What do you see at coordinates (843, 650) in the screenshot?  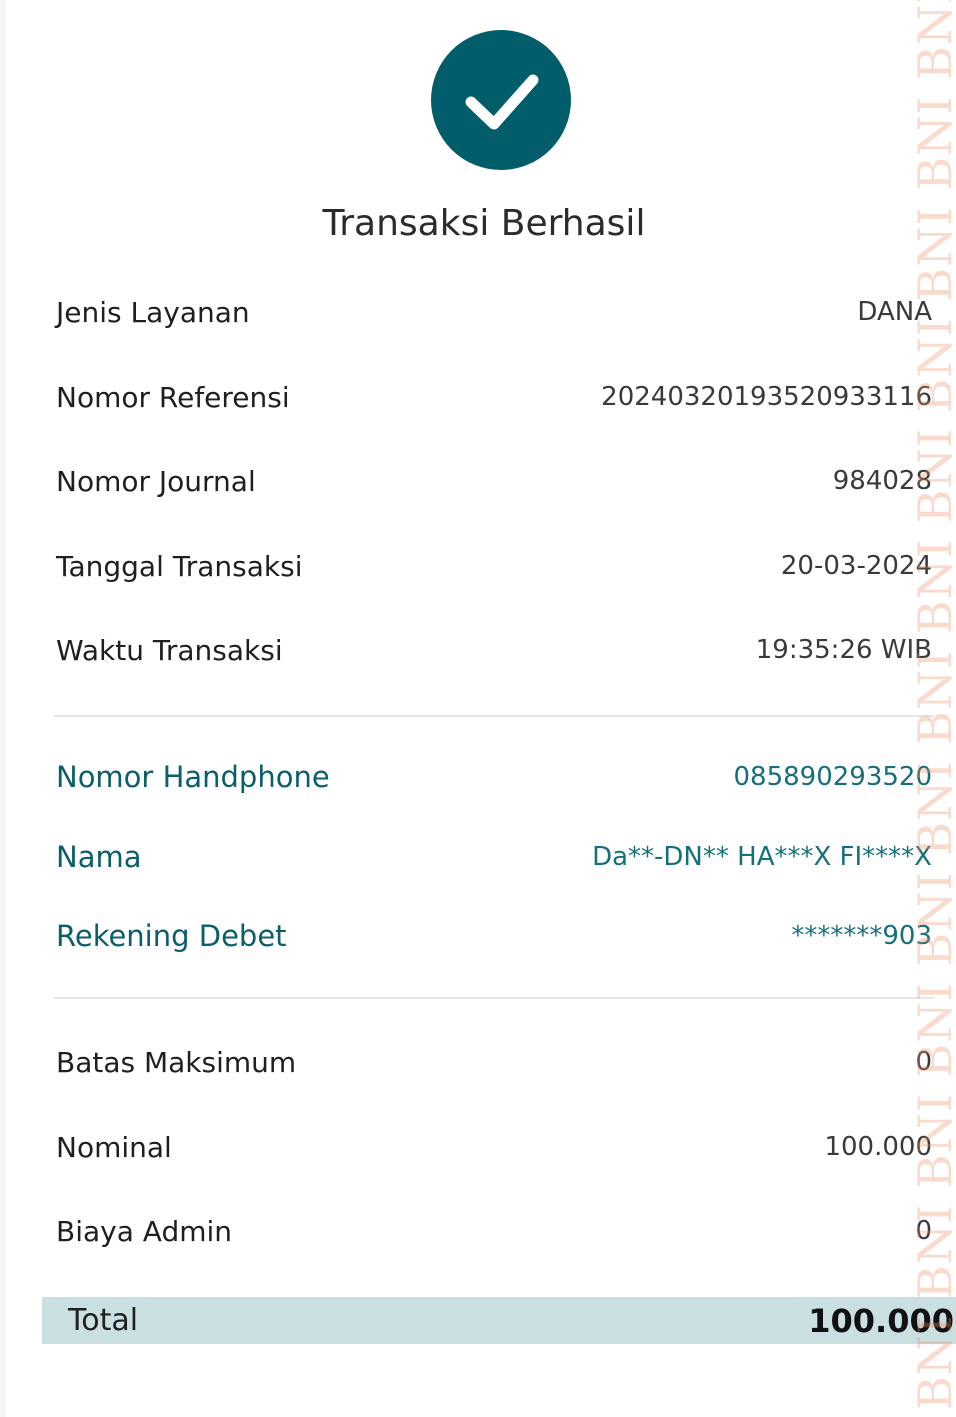 I see `detail-value: 19:35:26 WIB` at bounding box center [843, 650].